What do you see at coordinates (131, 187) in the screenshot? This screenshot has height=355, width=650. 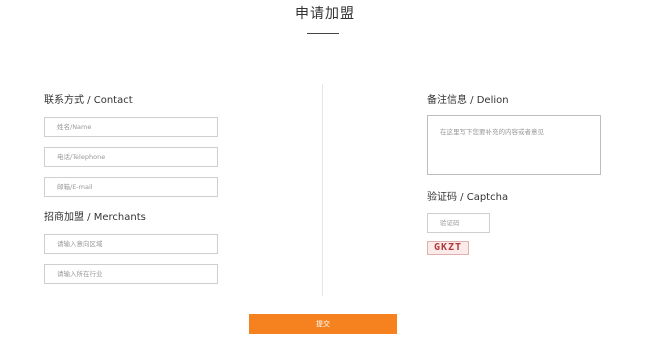 I see `email-input: 邮箱/E-mail` at bounding box center [131, 187].